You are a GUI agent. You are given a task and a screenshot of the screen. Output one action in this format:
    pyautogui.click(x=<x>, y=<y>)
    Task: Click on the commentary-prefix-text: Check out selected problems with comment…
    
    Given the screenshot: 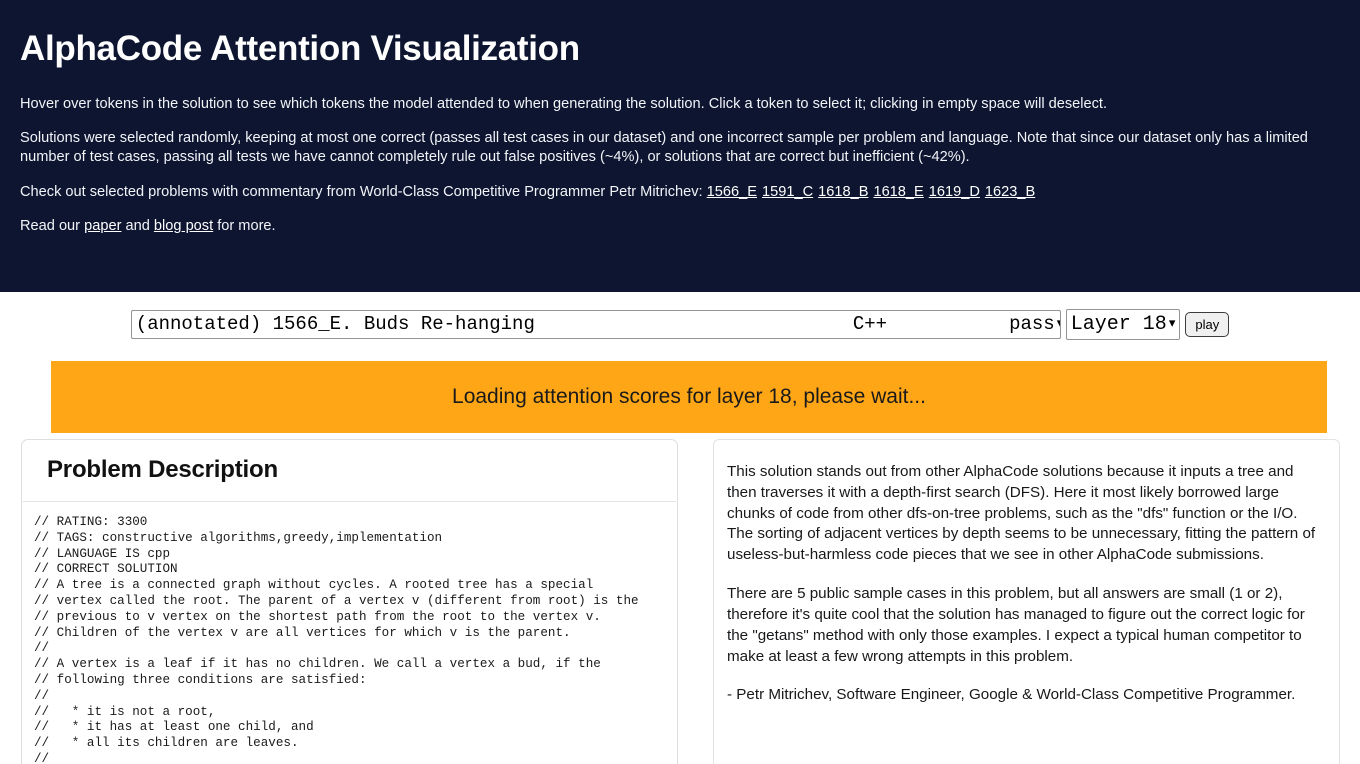 What is the action you would take?
    pyautogui.click(x=361, y=191)
    